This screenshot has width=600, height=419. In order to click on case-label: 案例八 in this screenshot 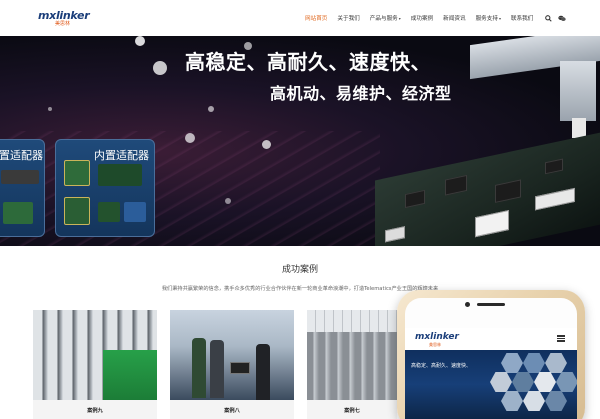, I will do `click(232, 411)`.